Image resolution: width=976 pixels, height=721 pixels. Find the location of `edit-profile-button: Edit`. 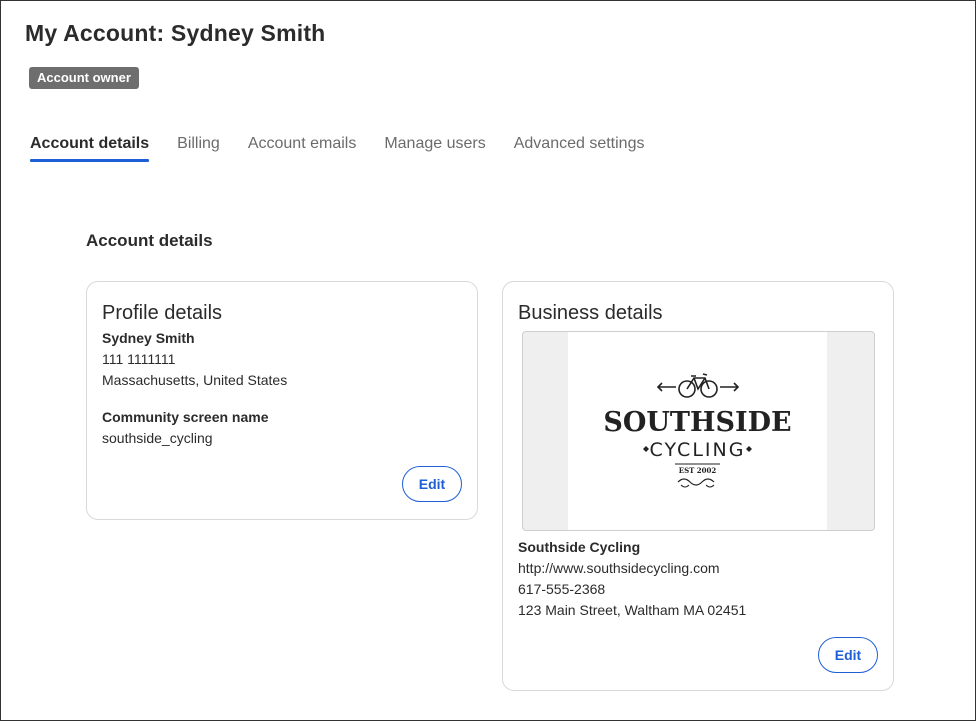

edit-profile-button: Edit is located at coordinates (432, 484).